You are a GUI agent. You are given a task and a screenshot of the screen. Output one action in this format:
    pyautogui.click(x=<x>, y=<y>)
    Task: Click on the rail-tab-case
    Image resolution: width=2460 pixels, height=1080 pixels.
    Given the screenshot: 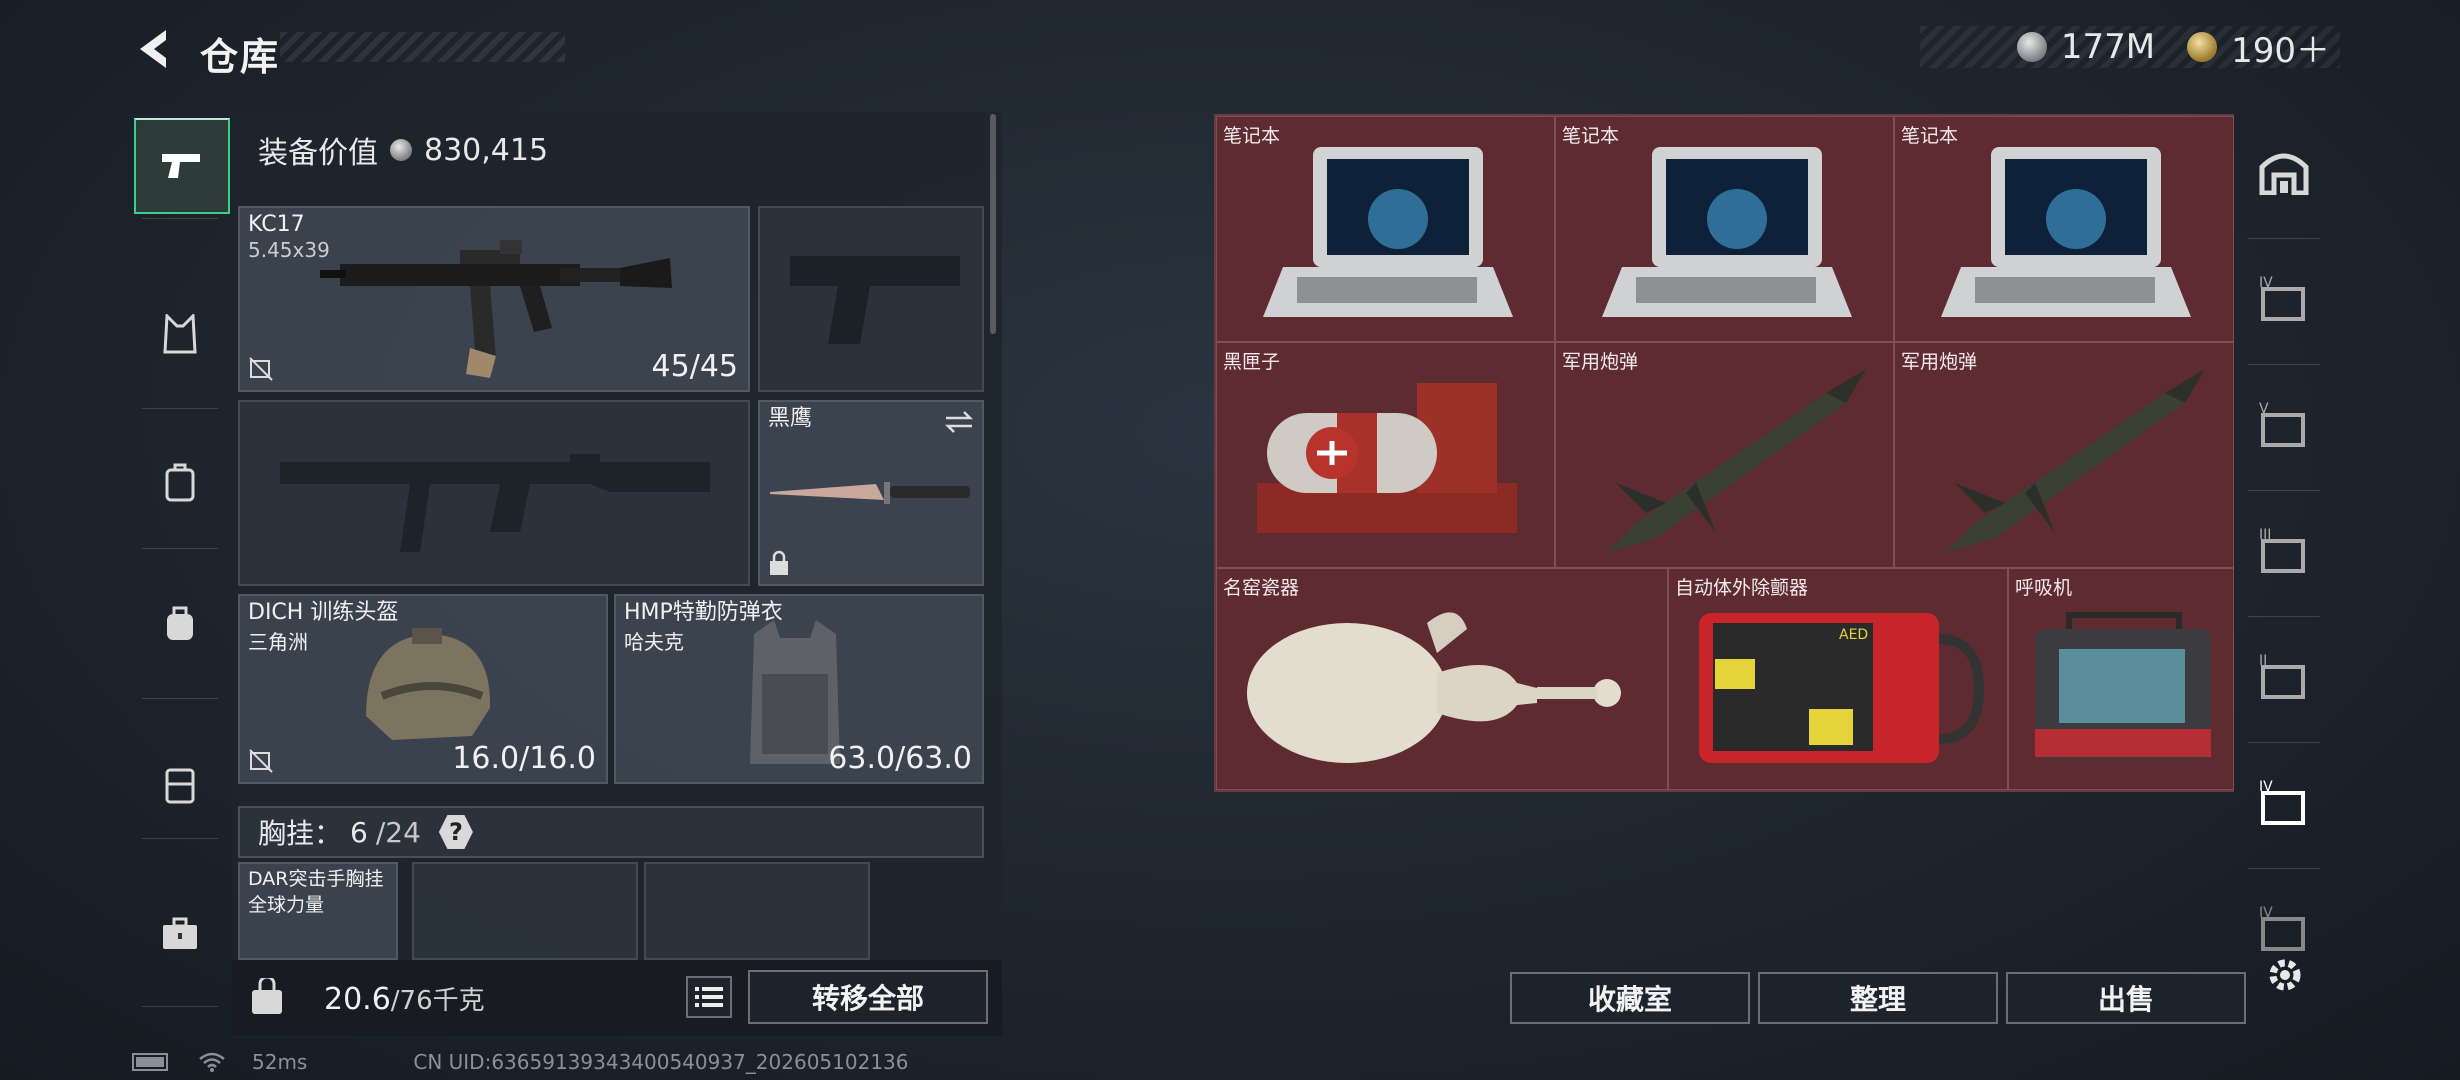 What is the action you would take?
    pyautogui.click(x=180, y=934)
    